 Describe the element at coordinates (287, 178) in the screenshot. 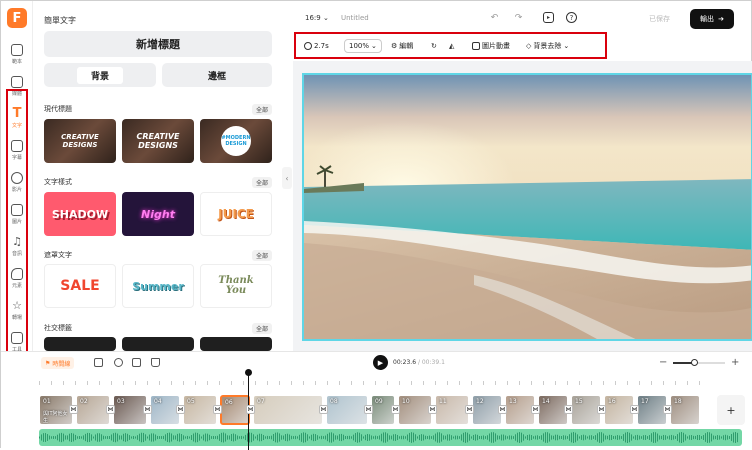

I see `collapse-panel-button: ‹` at that location.